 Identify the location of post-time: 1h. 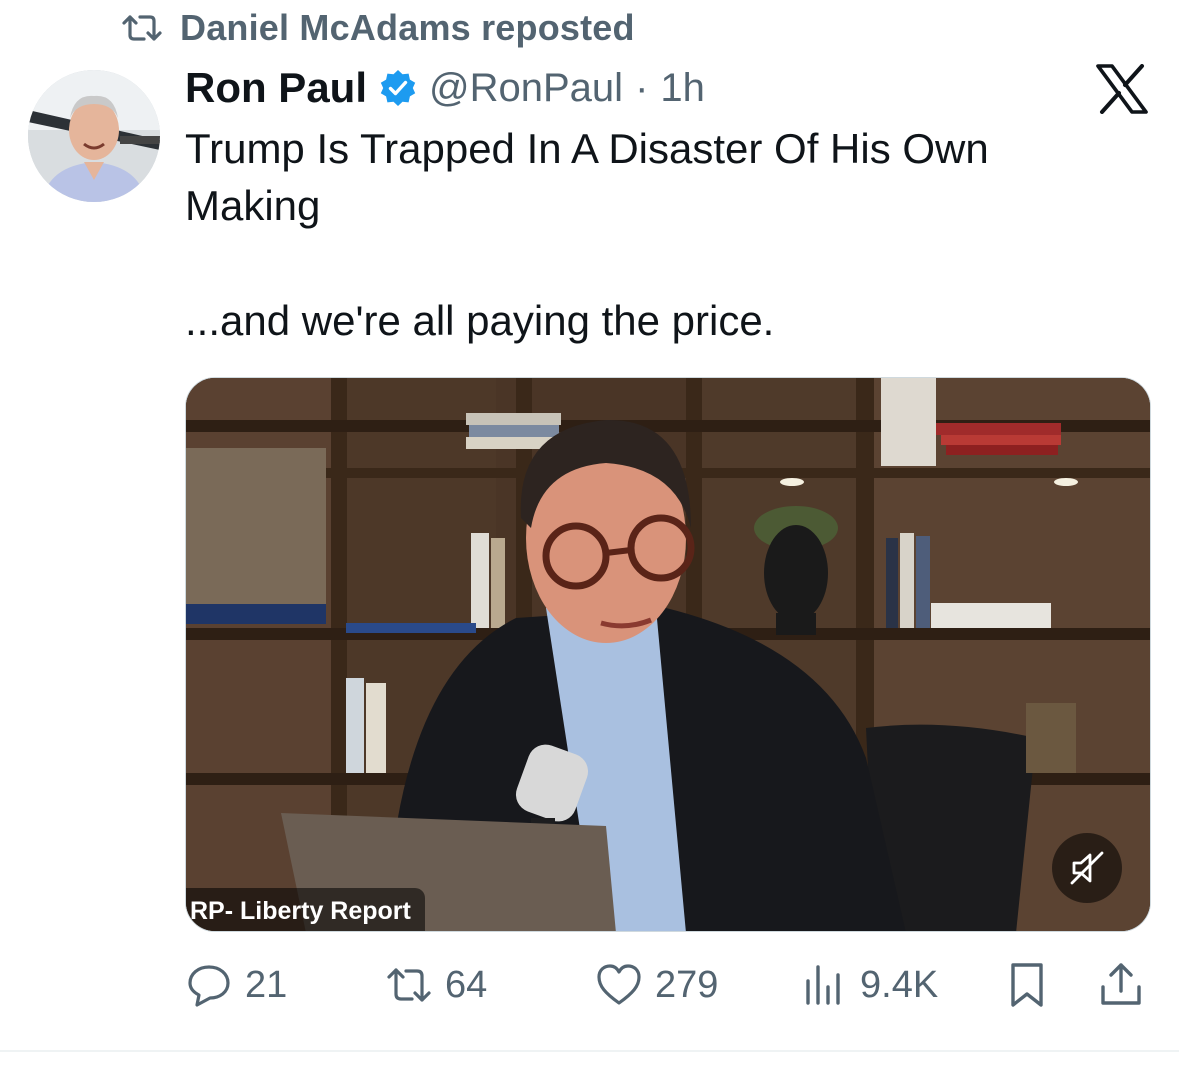
(682, 88).